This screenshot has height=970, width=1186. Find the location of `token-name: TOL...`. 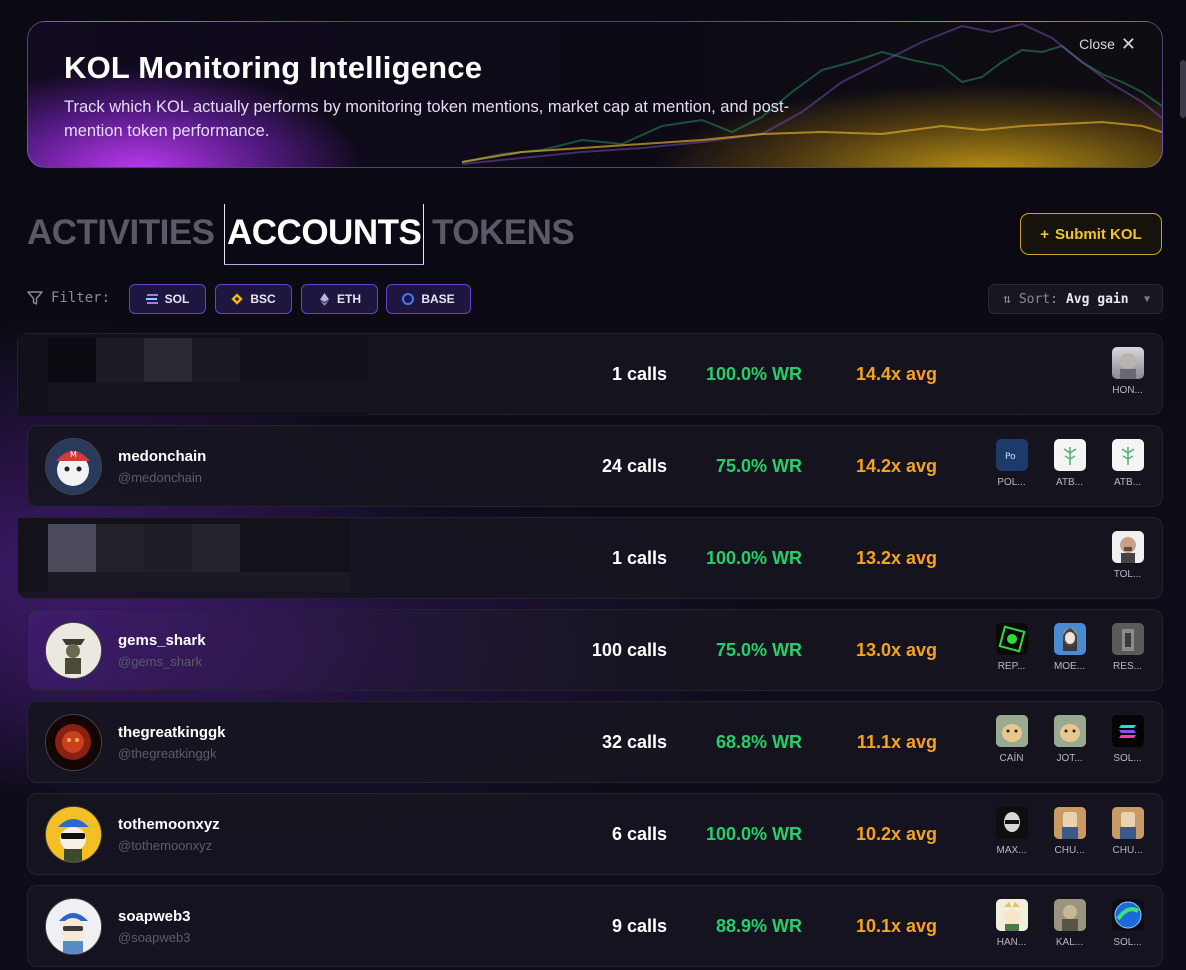

token-name: TOL... is located at coordinates (1127, 574).